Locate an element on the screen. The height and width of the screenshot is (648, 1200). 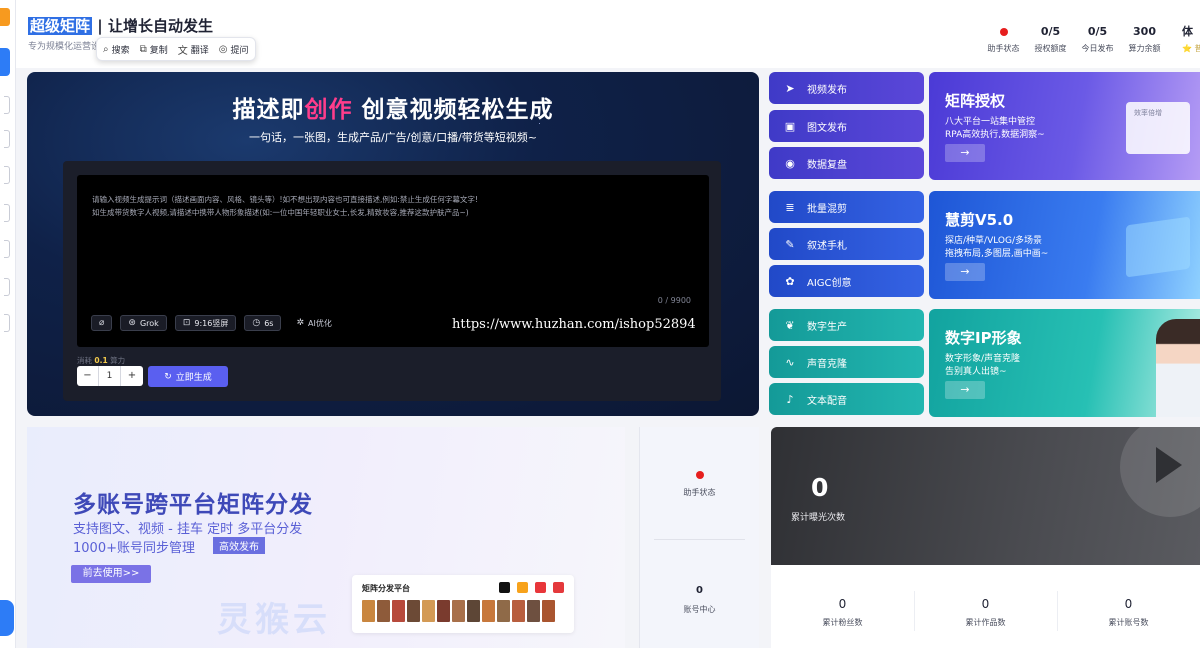
generate-button: ↻ 立即生成 is located at coordinates (188, 376).